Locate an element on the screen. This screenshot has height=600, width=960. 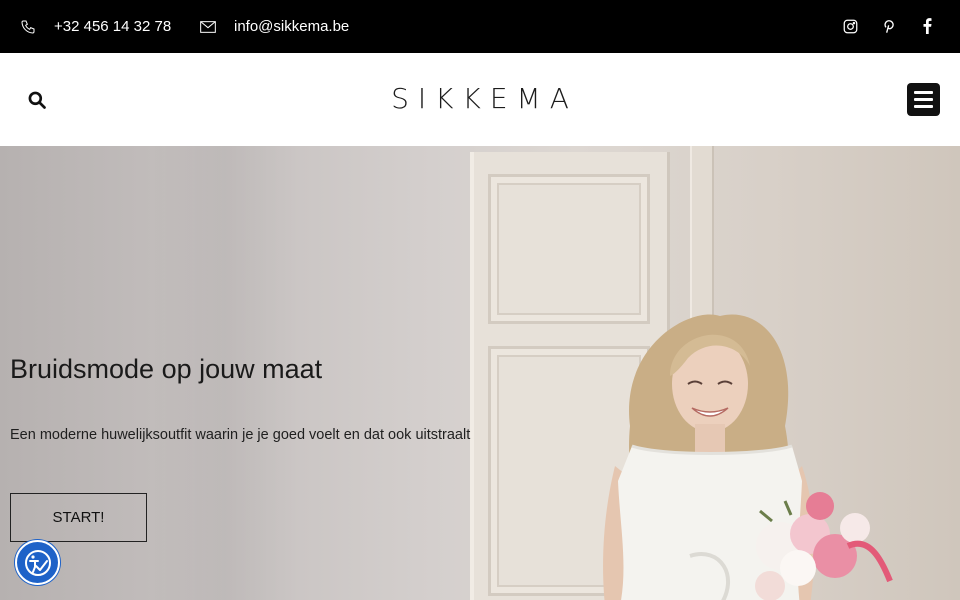
menu-icon is located at coordinates (923, 99).